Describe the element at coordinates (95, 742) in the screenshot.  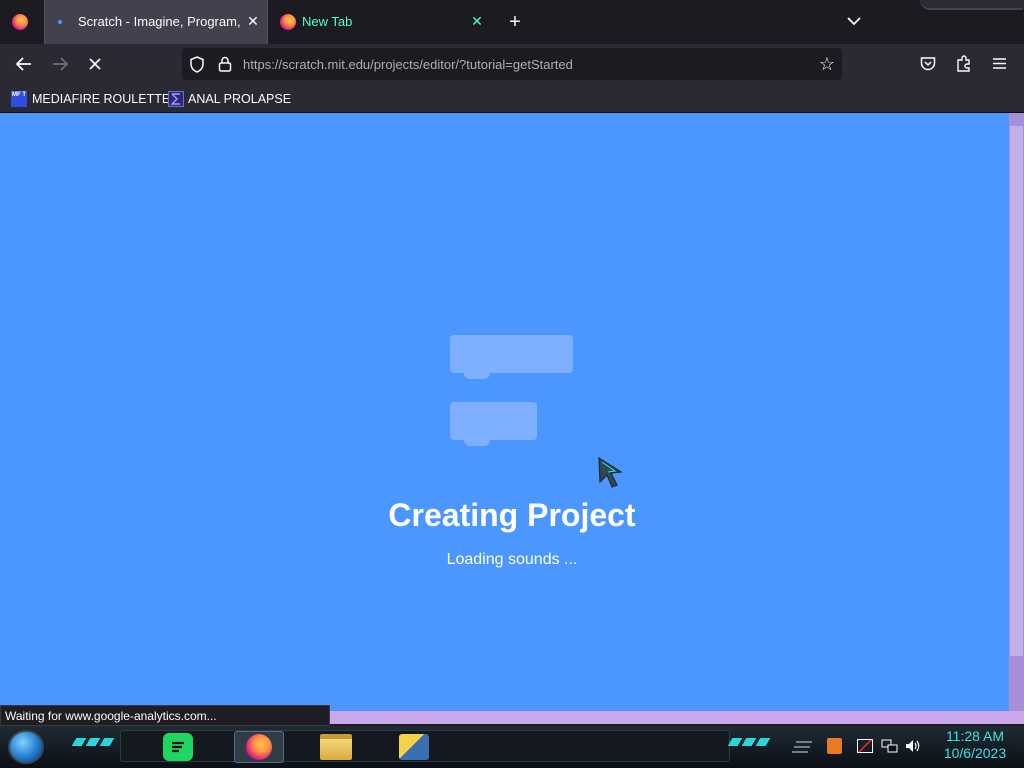
I see `taskbar-decoration-left` at that location.